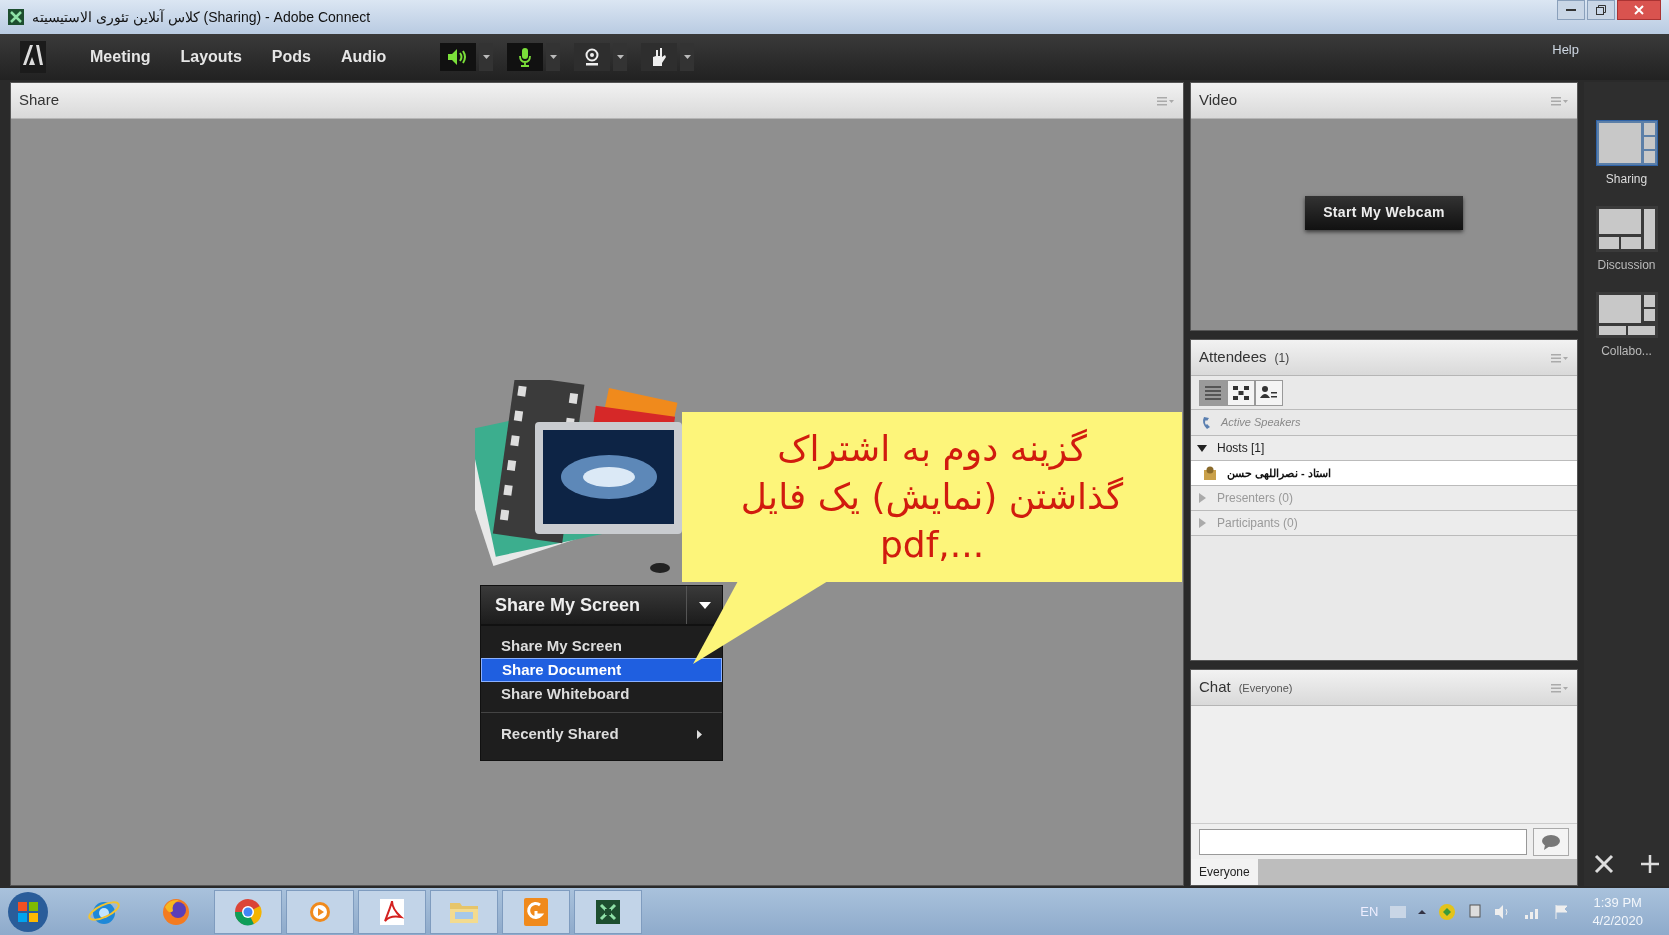  What do you see at coordinates (601, 694) in the screenshot?
I see `menu-item: Share Whiteboard` at bounding box center [601, 694].